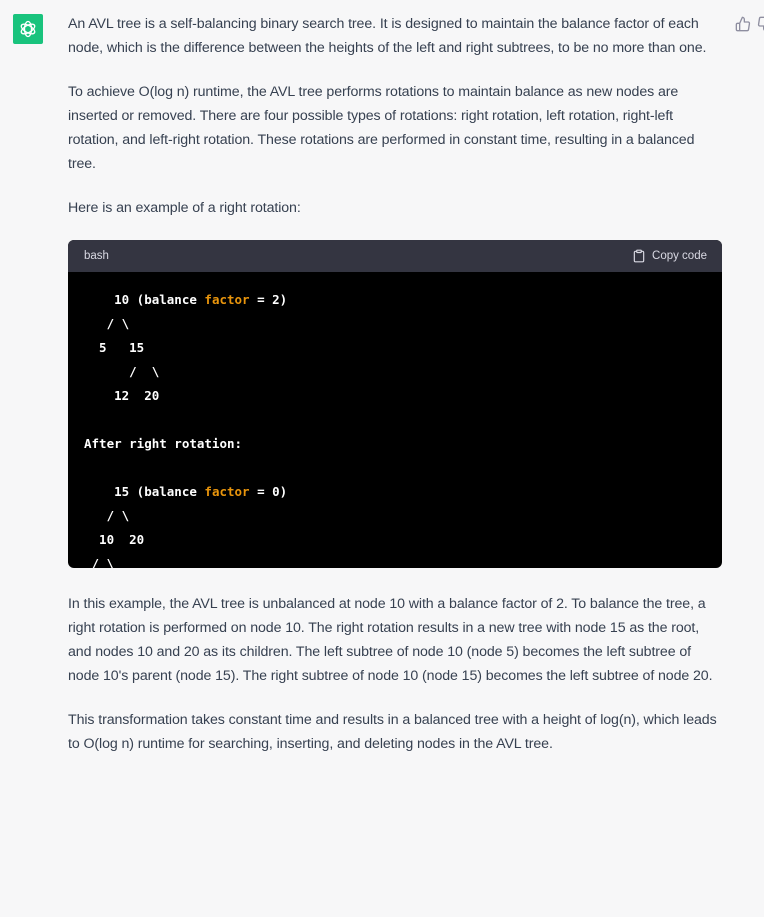  What do you see at coordinates (395, 444) in the screenshot?
I see `code-line: After right rotation:` at bounding box center [395, 444].